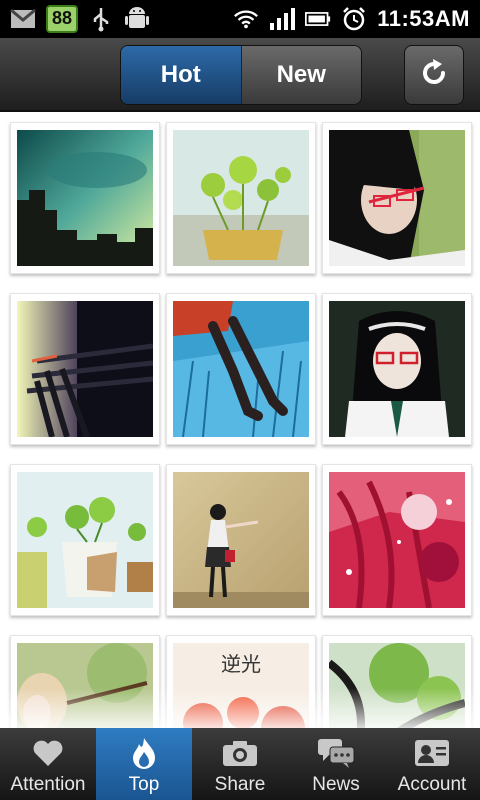 This screenshot has width=480, height=800. I want to click on plant-pot-photo, so click(85, 540).